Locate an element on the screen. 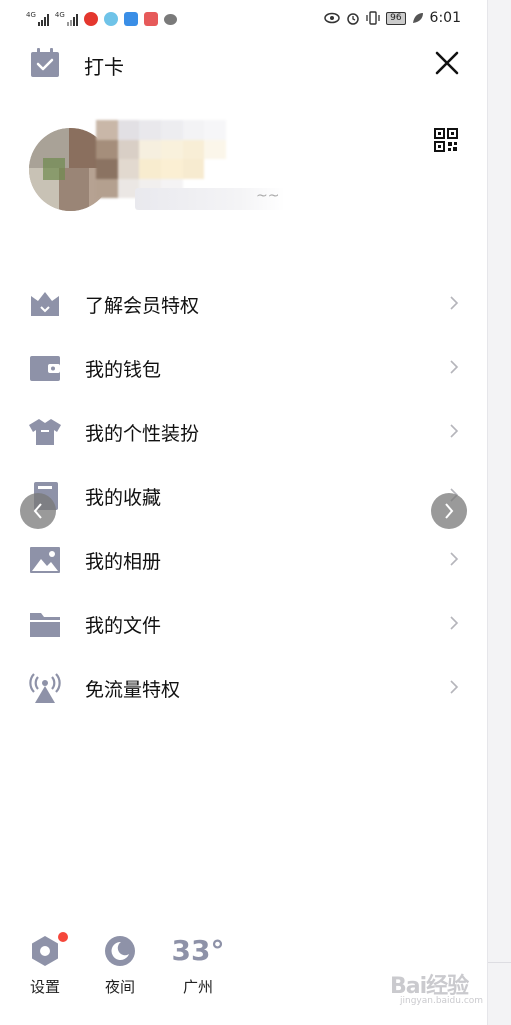 The width and height of the screenshot is (511, 1025). previous-image-button is located at coordinates (38, 511).